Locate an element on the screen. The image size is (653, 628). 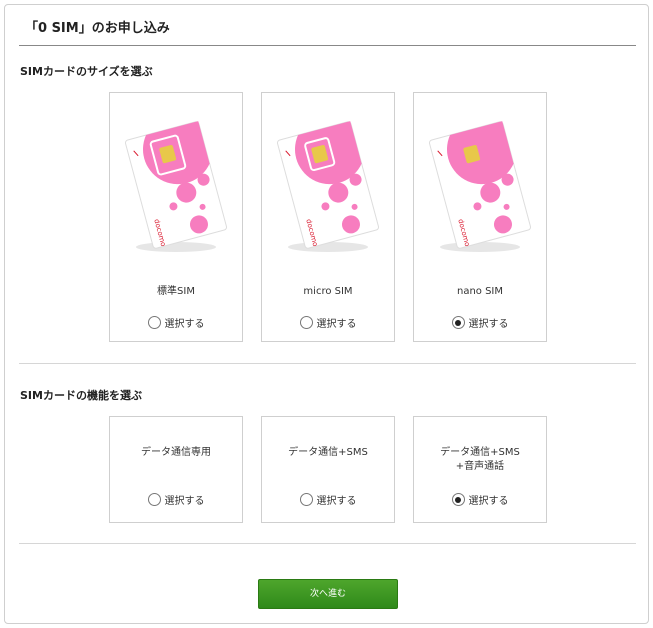
function-card-data-sms-voice: データ通信+SMS +音声通話 選択する is located at coordinates (480, 469).